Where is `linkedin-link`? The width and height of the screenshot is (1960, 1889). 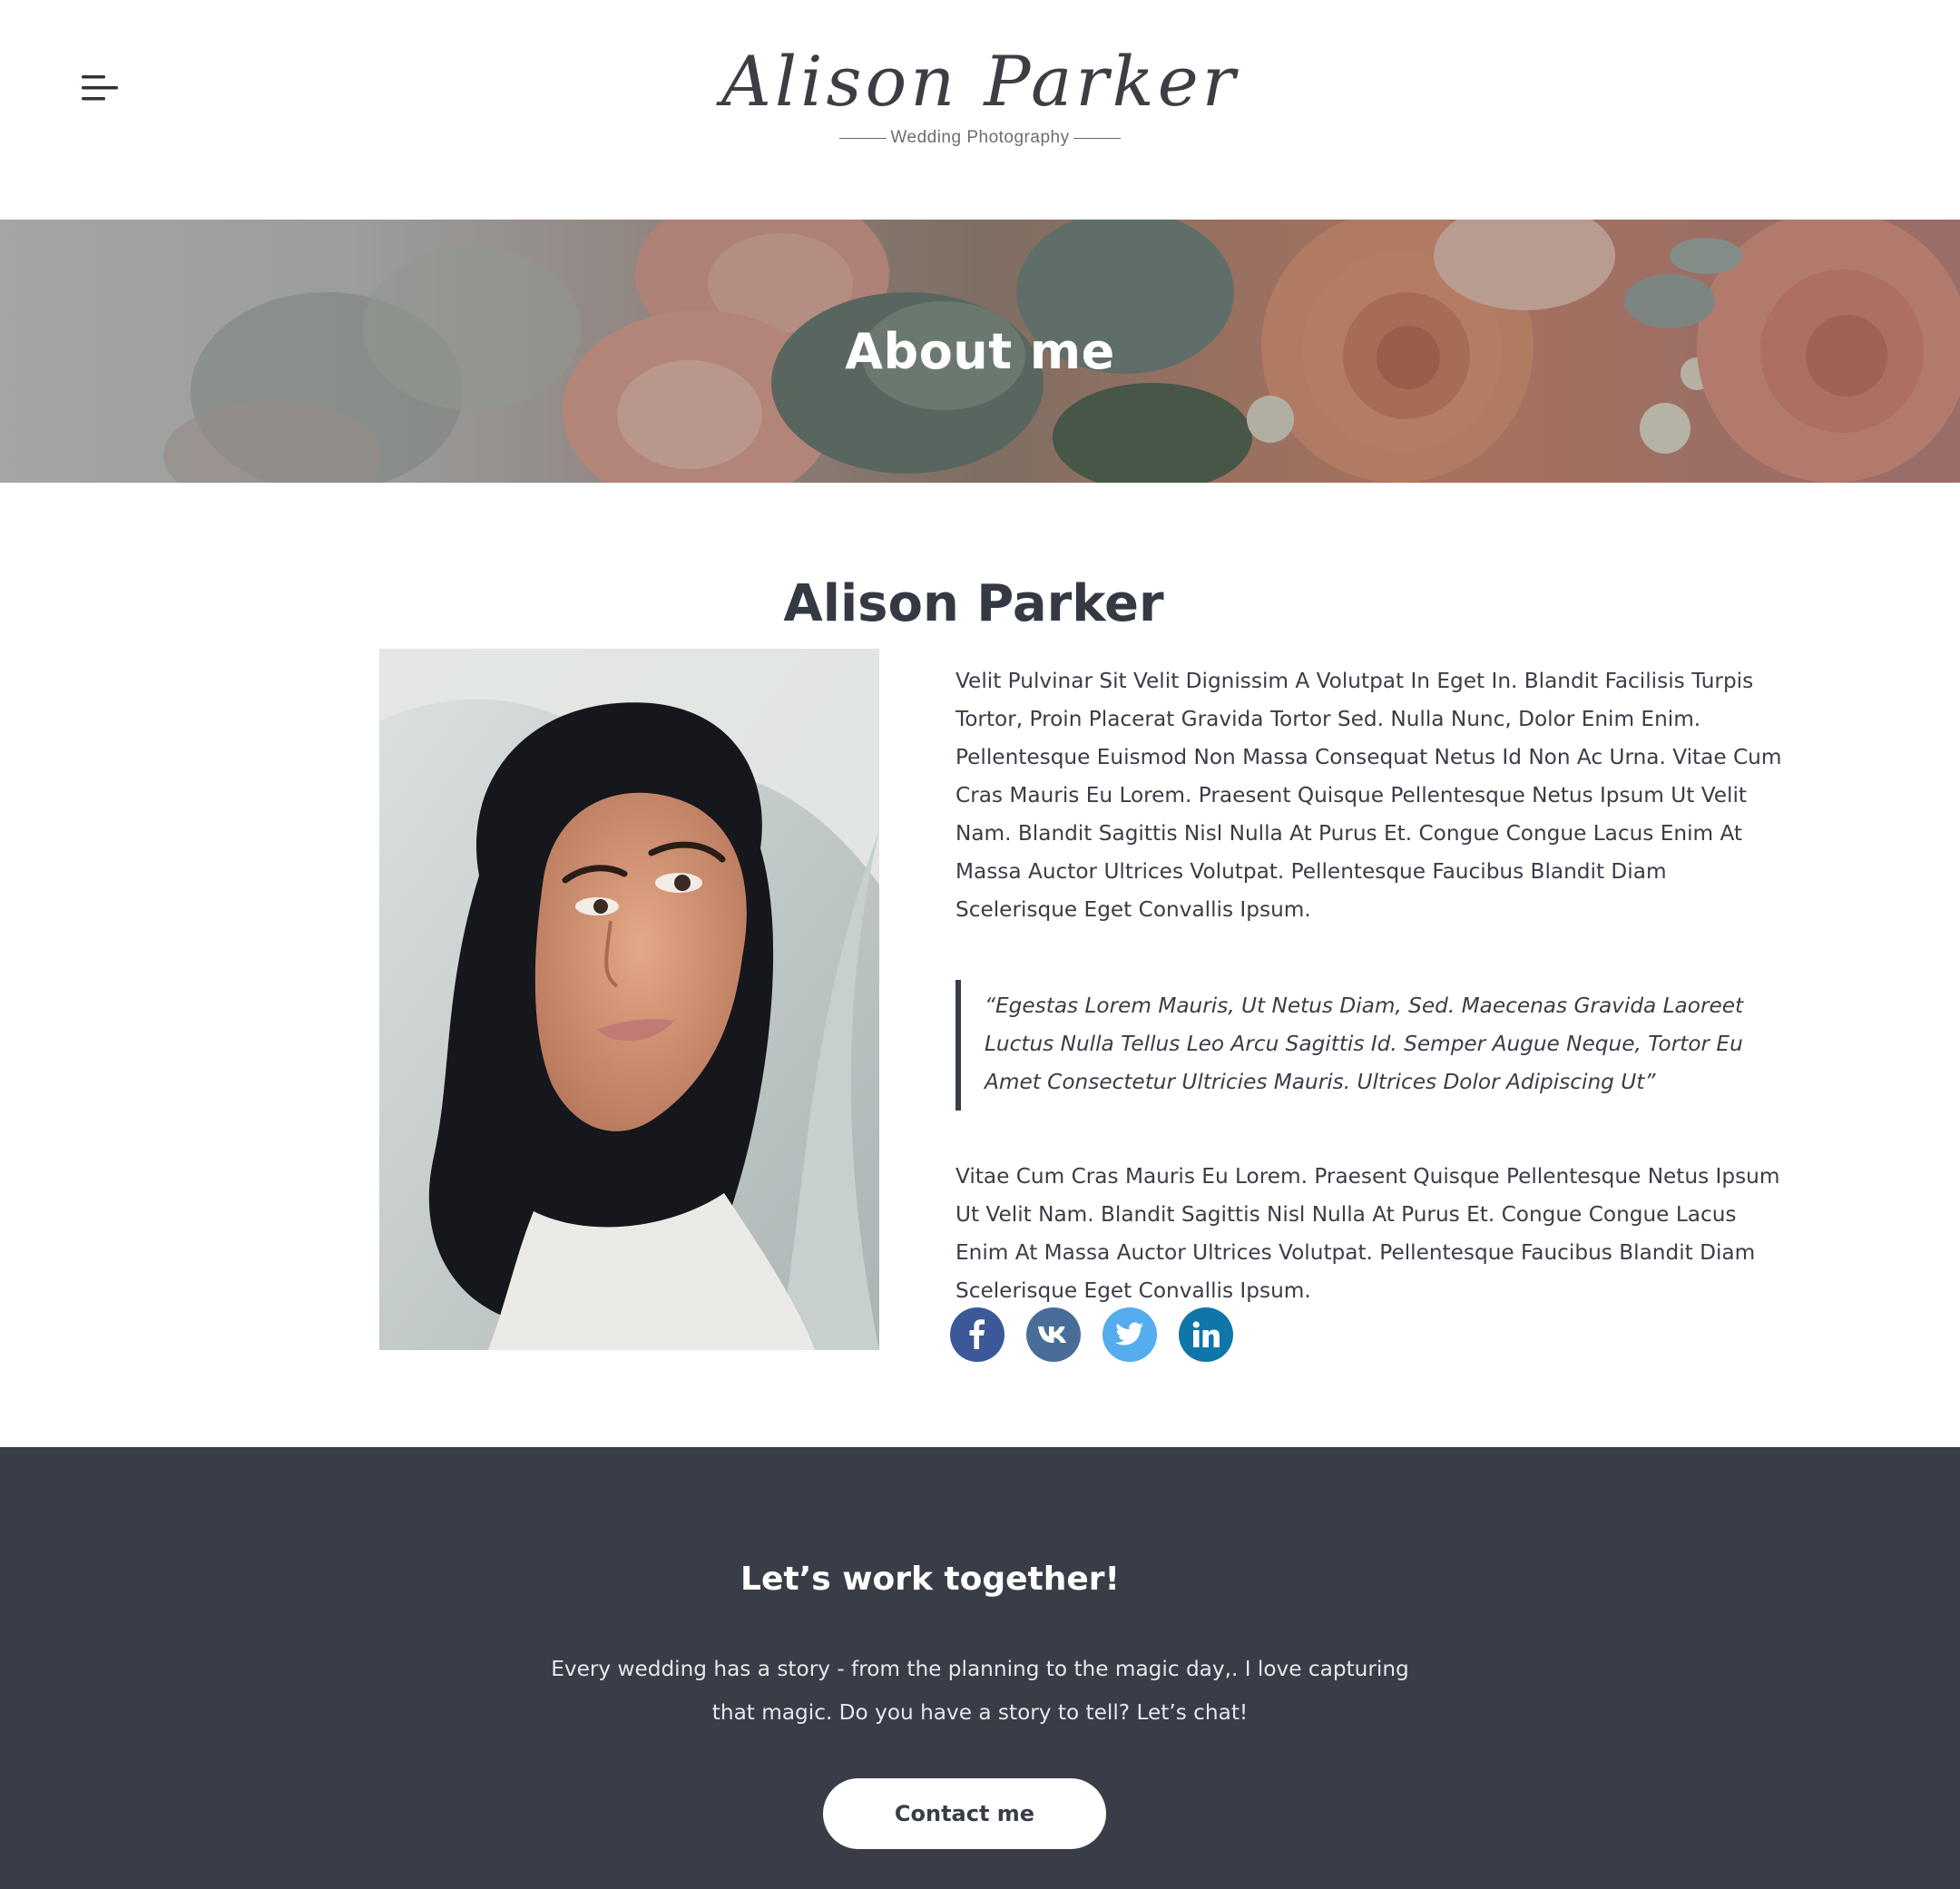
linkedin-link is located at coordinates (1206, 1335).